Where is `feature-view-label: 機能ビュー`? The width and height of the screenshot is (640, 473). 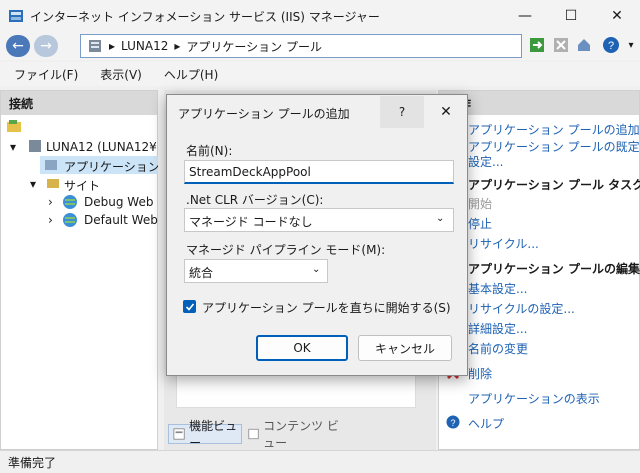 feature-view-label: 機能ビュー is located at coordinates (213, 434).